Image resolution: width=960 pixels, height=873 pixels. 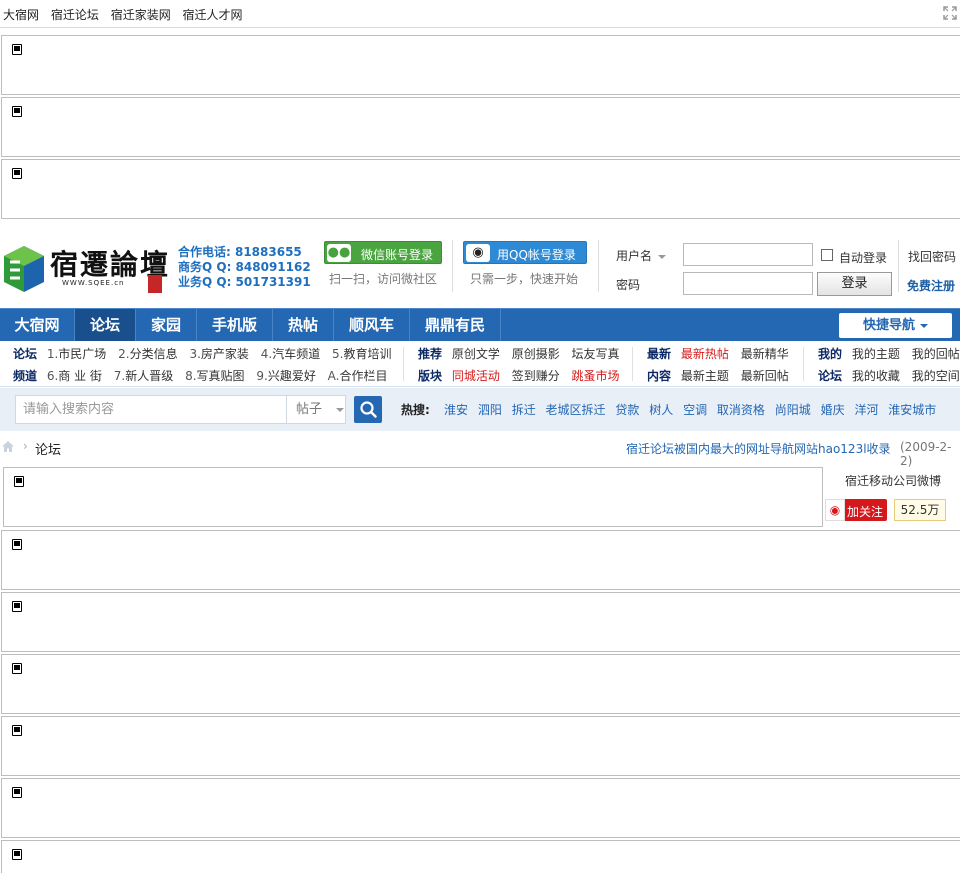 What do you see at coordinates (316, 409) in the screenshot?
I see `search-type-select: 帖子` at bounding box center [316, 409].